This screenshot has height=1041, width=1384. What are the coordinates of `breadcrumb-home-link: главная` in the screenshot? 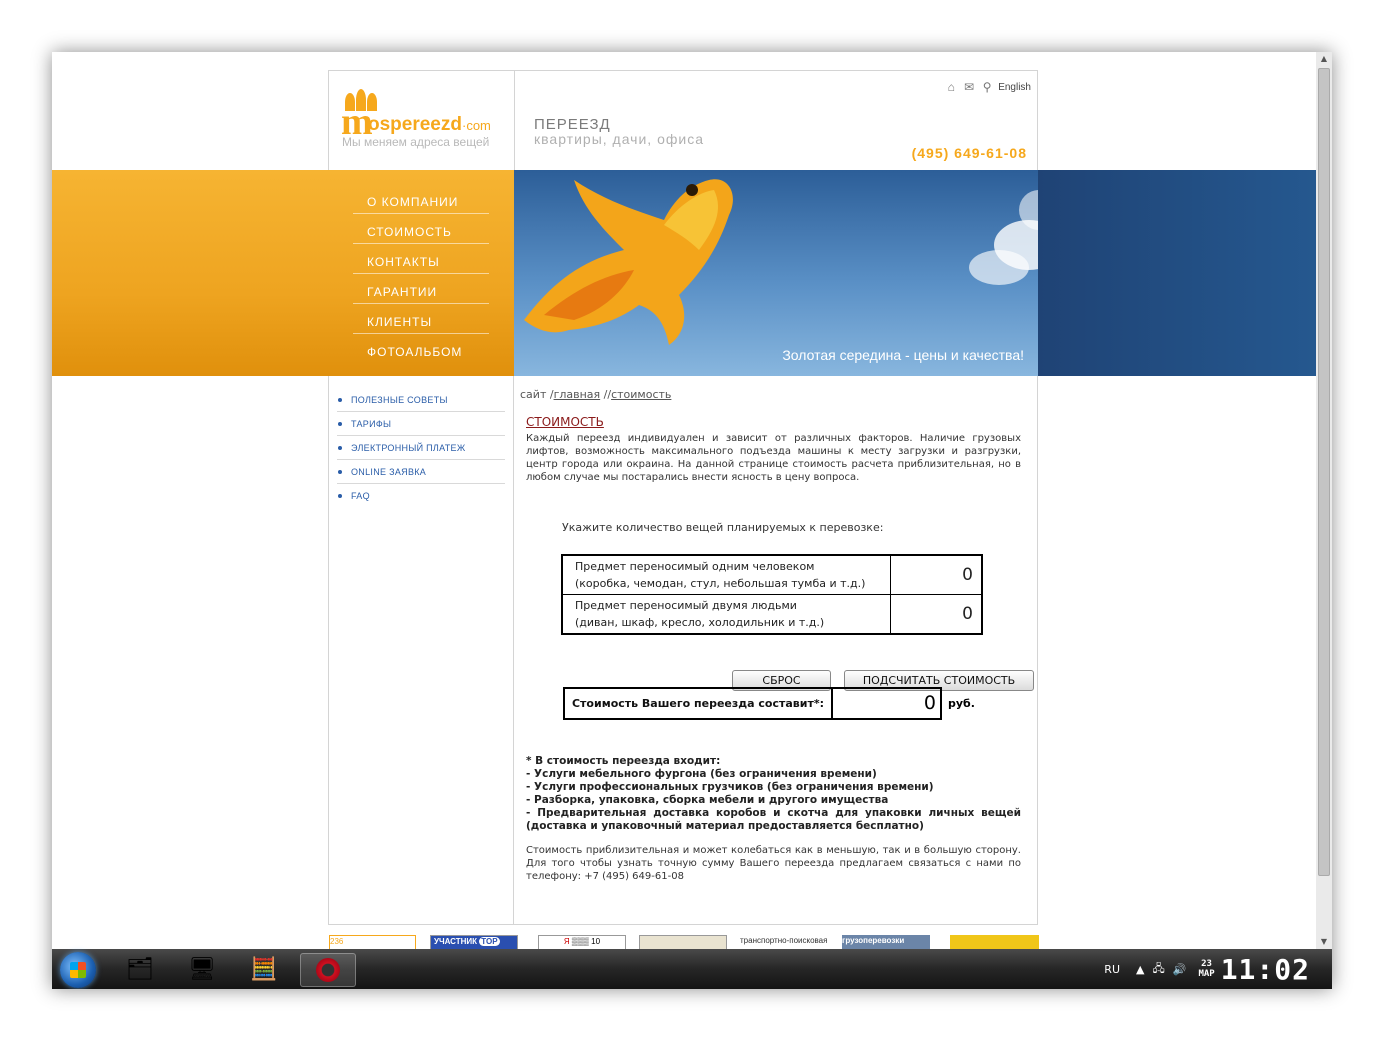 It's located at (577, 394).